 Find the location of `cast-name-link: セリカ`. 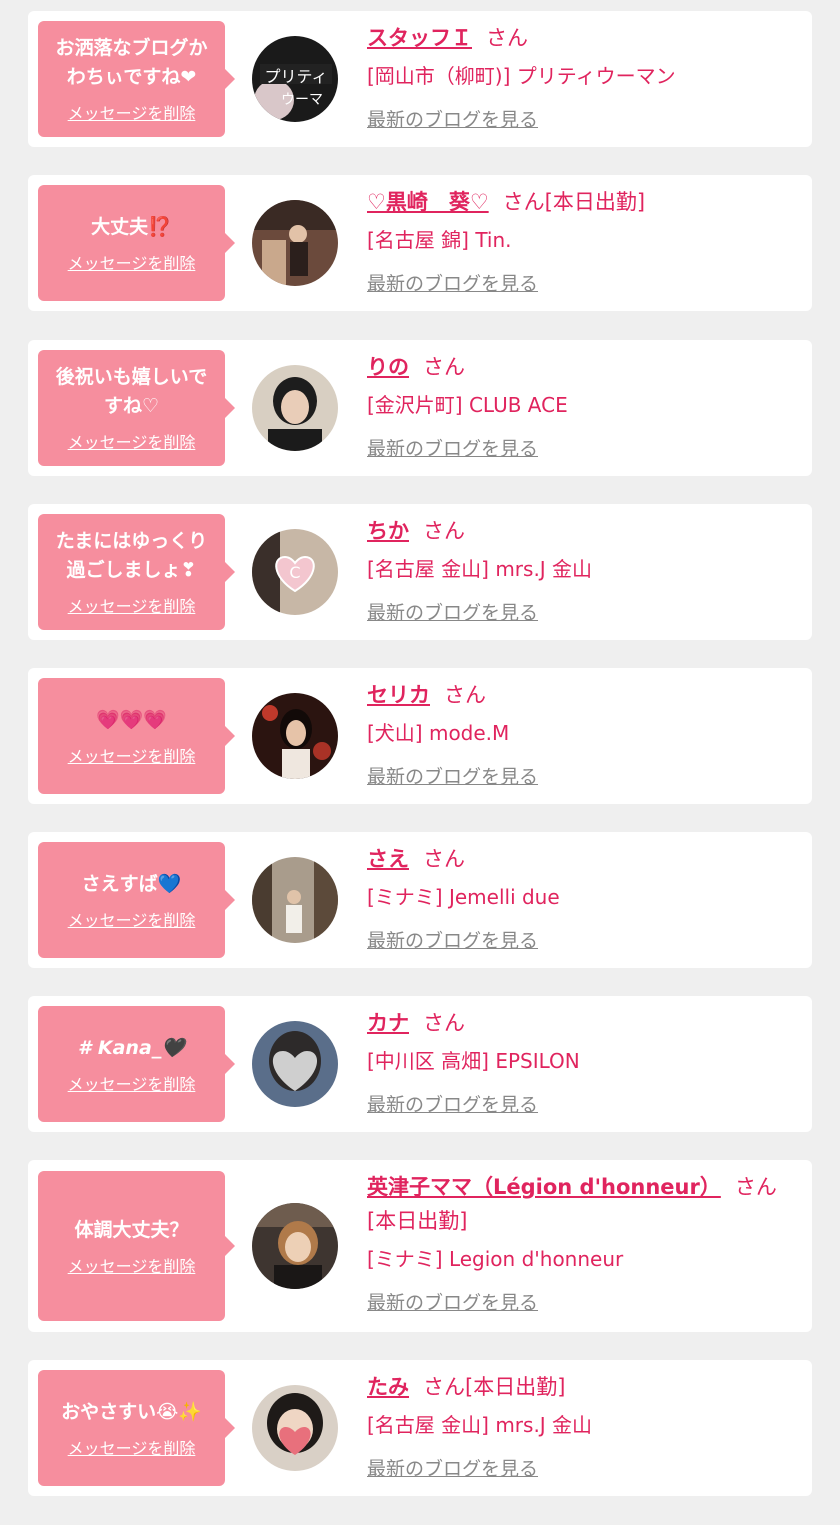

cast-name-link: セリカ is located at coordinates (398, 695).